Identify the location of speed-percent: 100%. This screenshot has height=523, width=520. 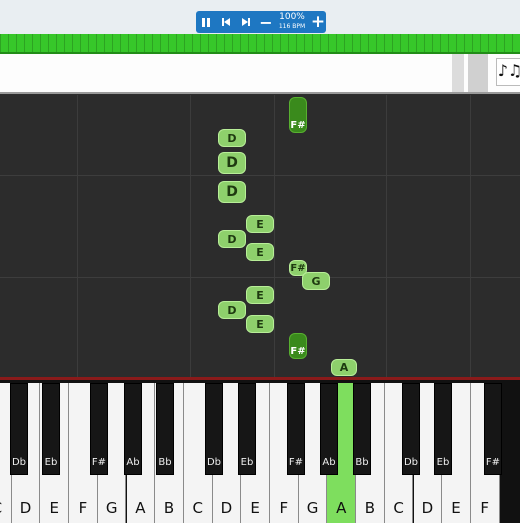
(292, 17).